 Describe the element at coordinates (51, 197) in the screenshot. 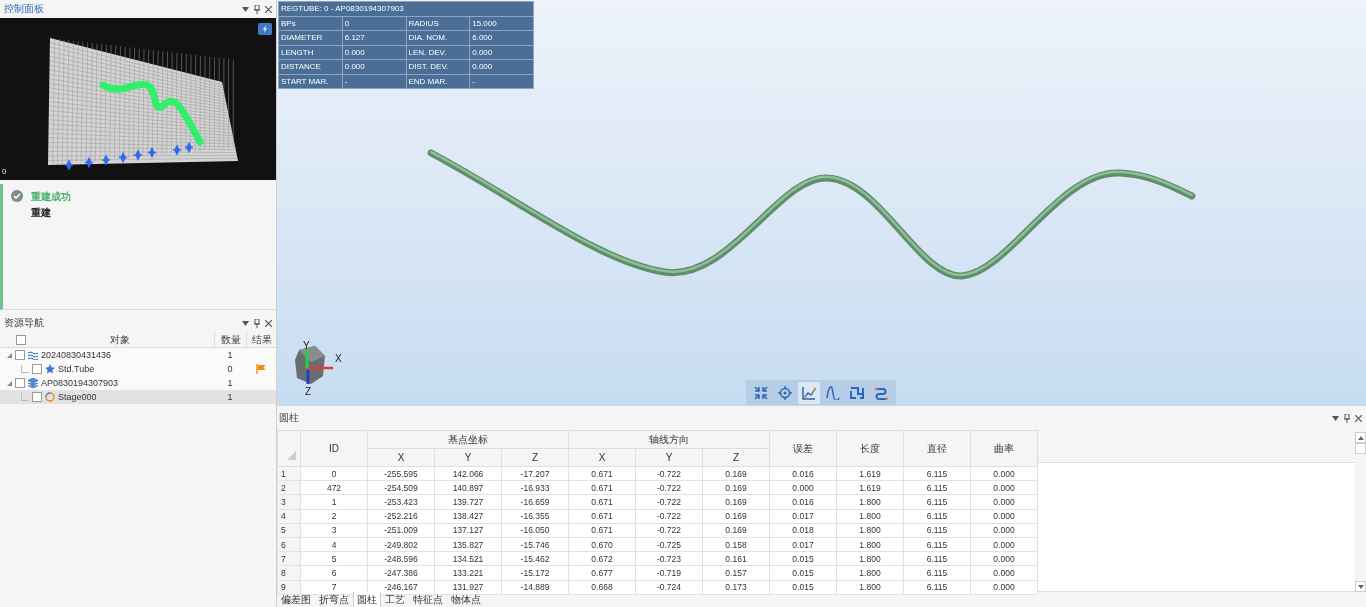

I see `message-title: 重建成功` at that location.